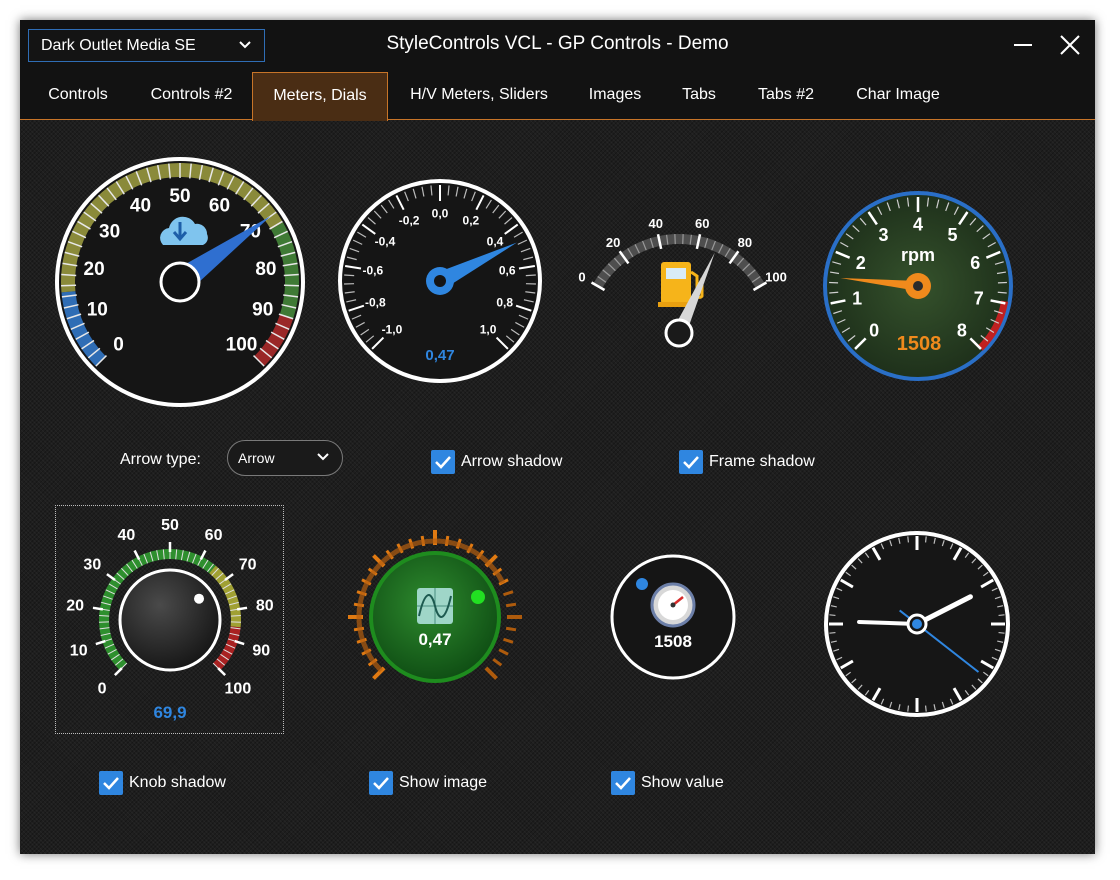  What do you see at coordinates (177, 782) in the screenshot?
I see `knob-shadow-label: Knob shadow` at bounding box center [177, 782].